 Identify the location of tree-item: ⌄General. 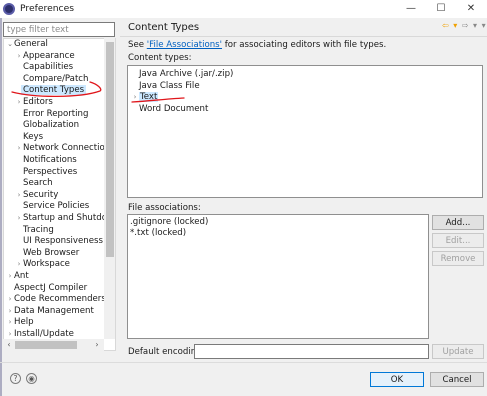
(27, 45).